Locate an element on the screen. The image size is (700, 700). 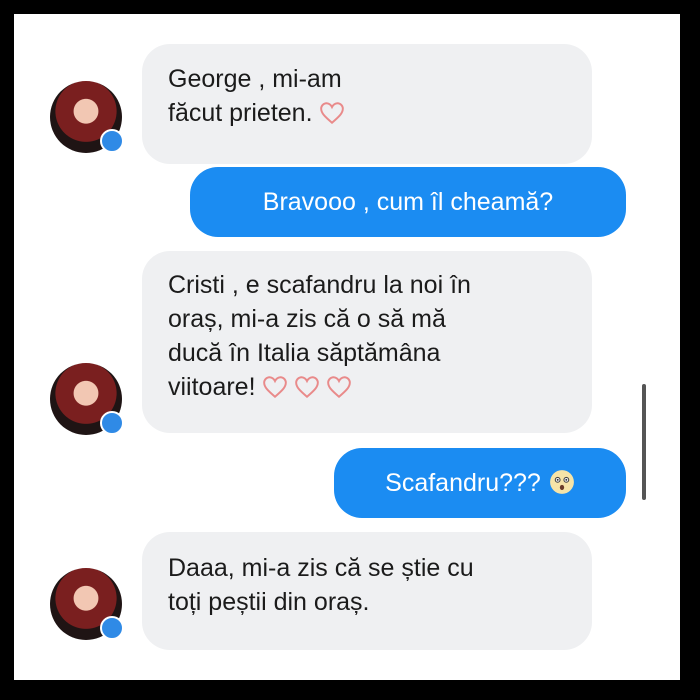
message-line: ducă în Italia săptămâna is located at coordinates (304, 353).